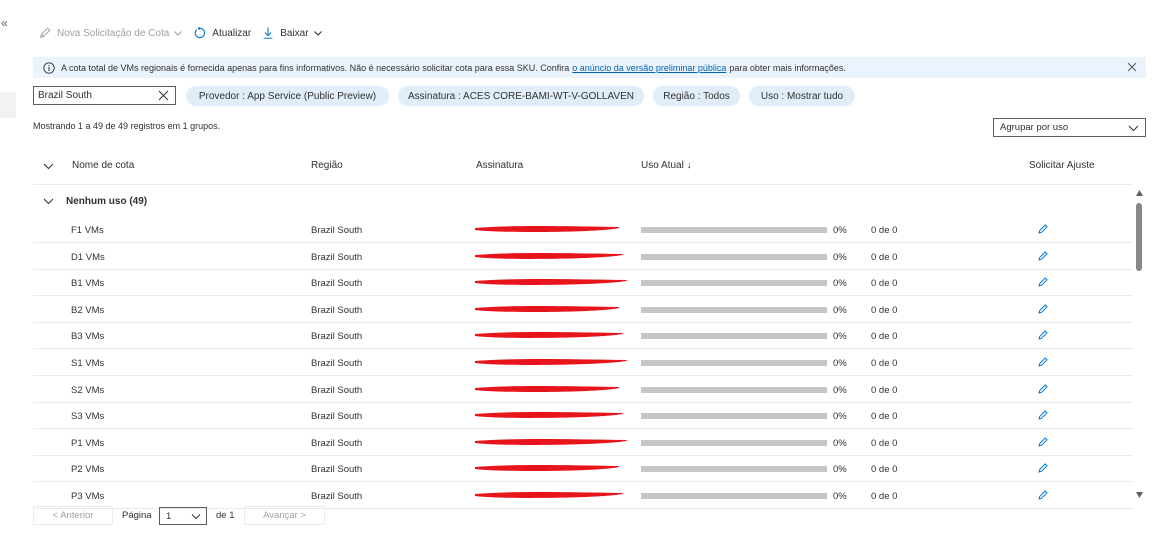 This screenshot has width=1158, height=537. What do you see at coordinates (802, 96) in the screenshot?
I see `usage-filter-pill: Uso : Mostrar tudo` at bounding box center [802, 96].